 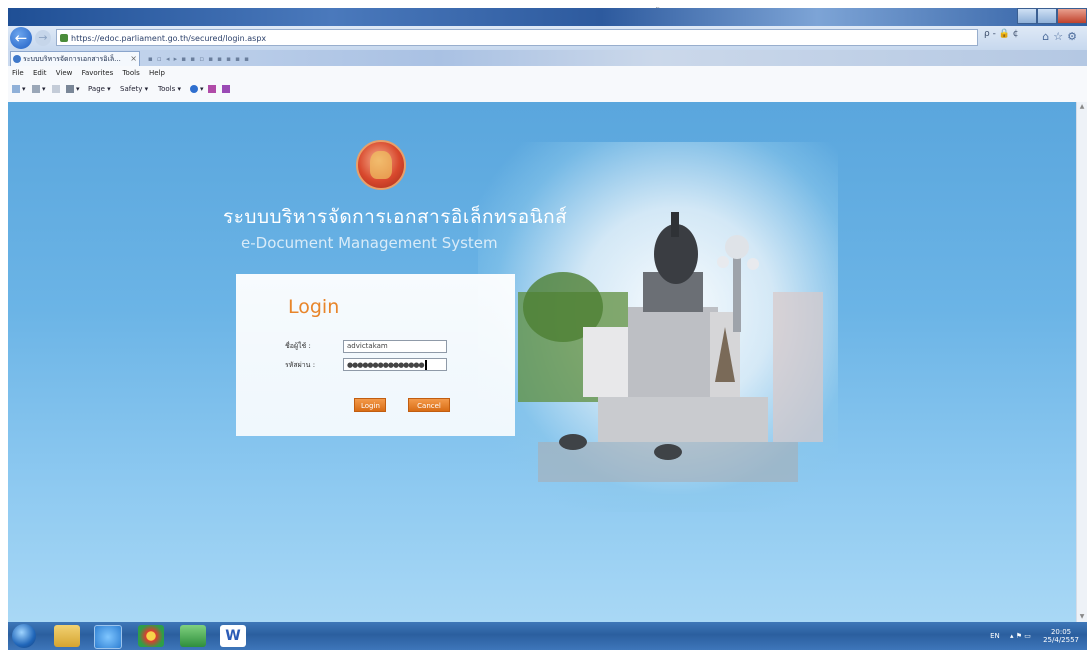 What do you see at coordinates (19, 89) in the screenshot?
I see `home-icon: ▾` at bounding box center [19, 89].